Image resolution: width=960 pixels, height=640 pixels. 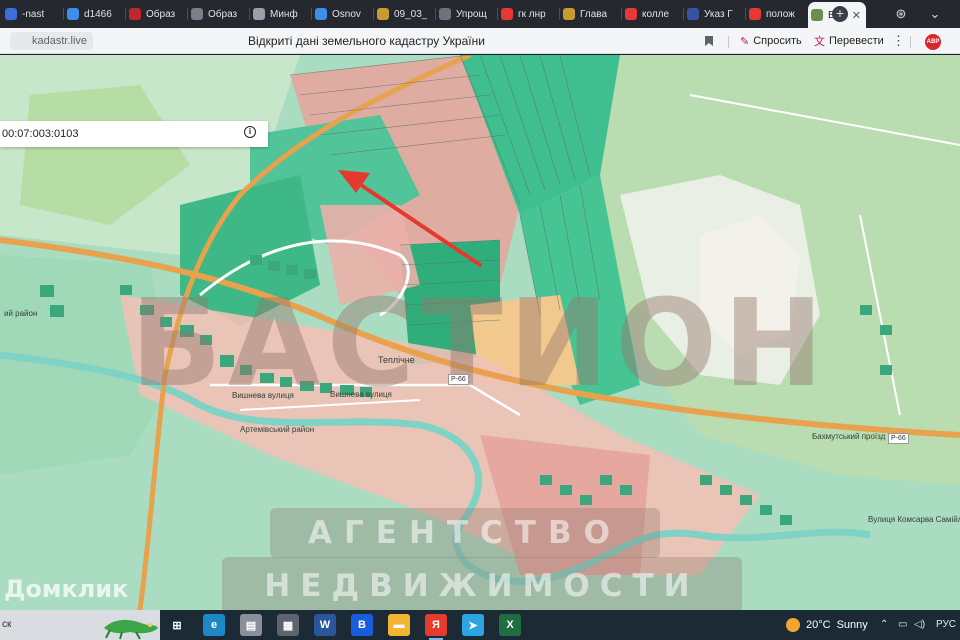 What do you see at coordinates (919, 624) in the screenshot?
I see `volume-icon: ◁)` at bounding box center [919, 624].